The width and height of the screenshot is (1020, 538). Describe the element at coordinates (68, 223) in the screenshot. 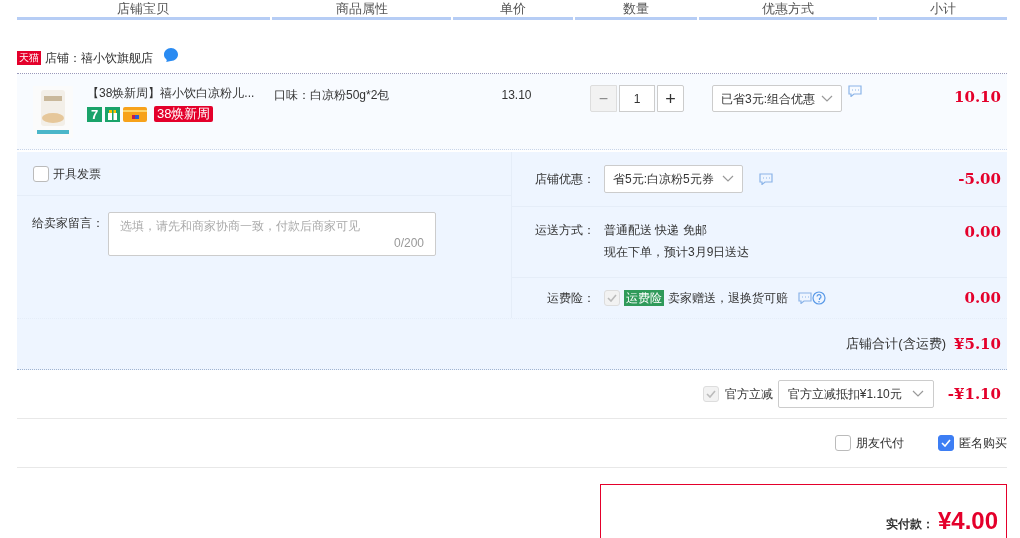

I see `message-label: 给卖家留言：` at that location.